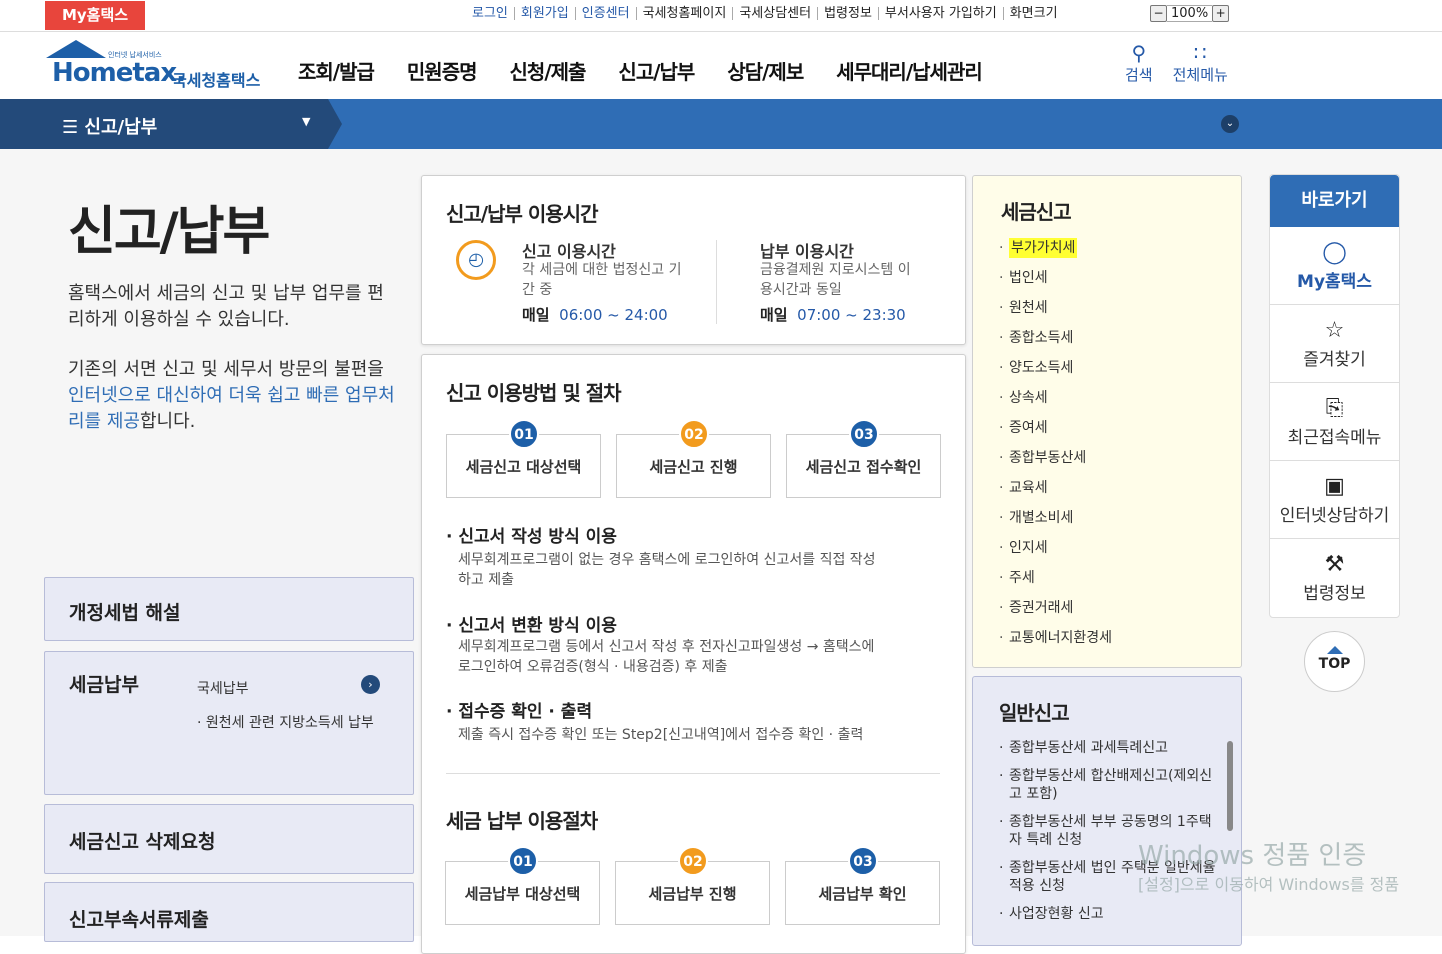 Image resolution: width=1442 pixels, height=954 pixels. I want to click on dept-user-signup-link: 부서사용자 가입하기, so click(940, 13).